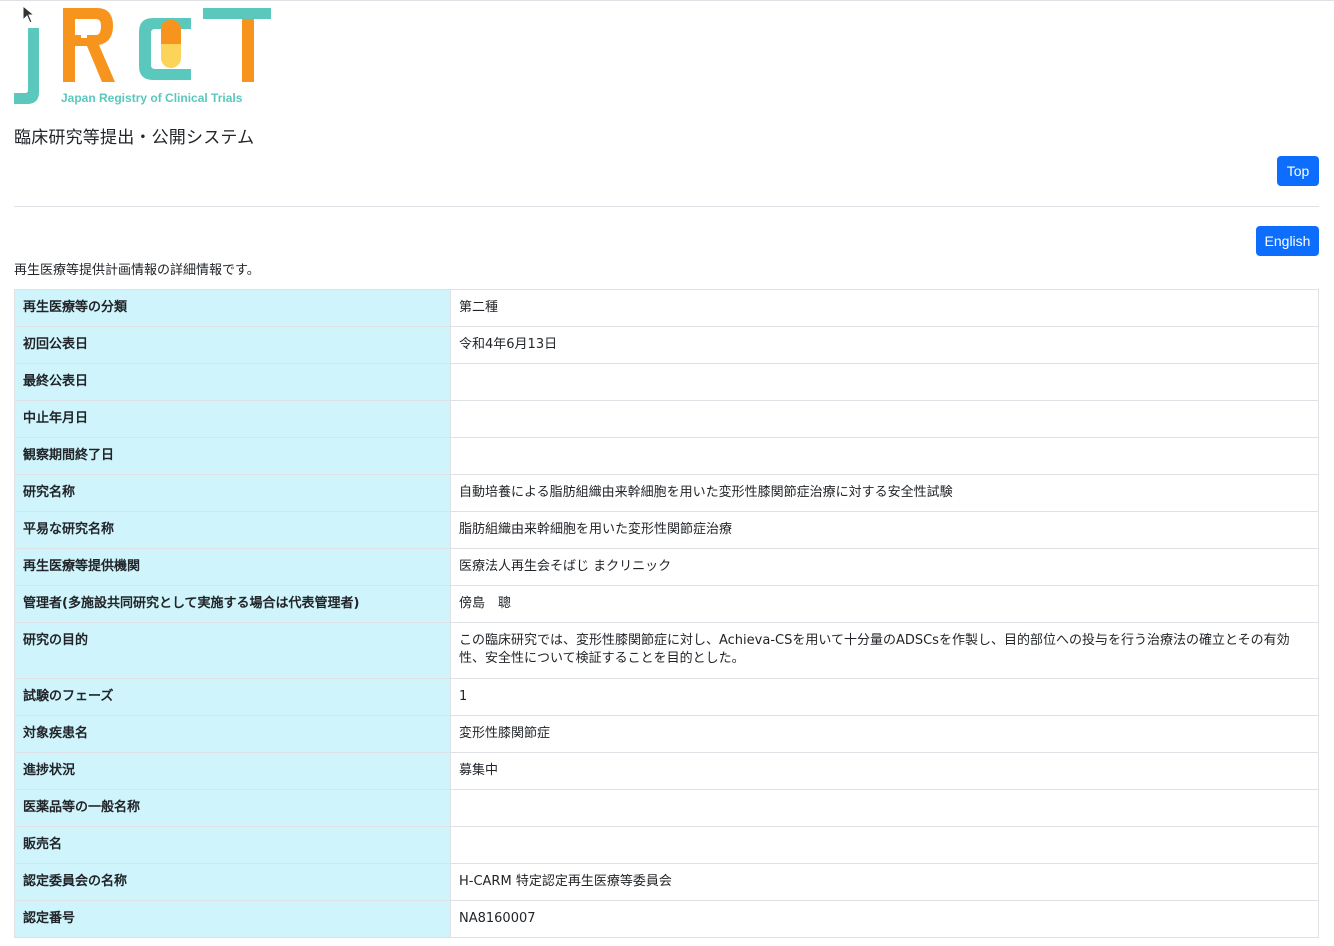  Describe the element at coordinates (232, 567) in the screenshot. I see `row-label: 再生医療等提供機関` at that location.